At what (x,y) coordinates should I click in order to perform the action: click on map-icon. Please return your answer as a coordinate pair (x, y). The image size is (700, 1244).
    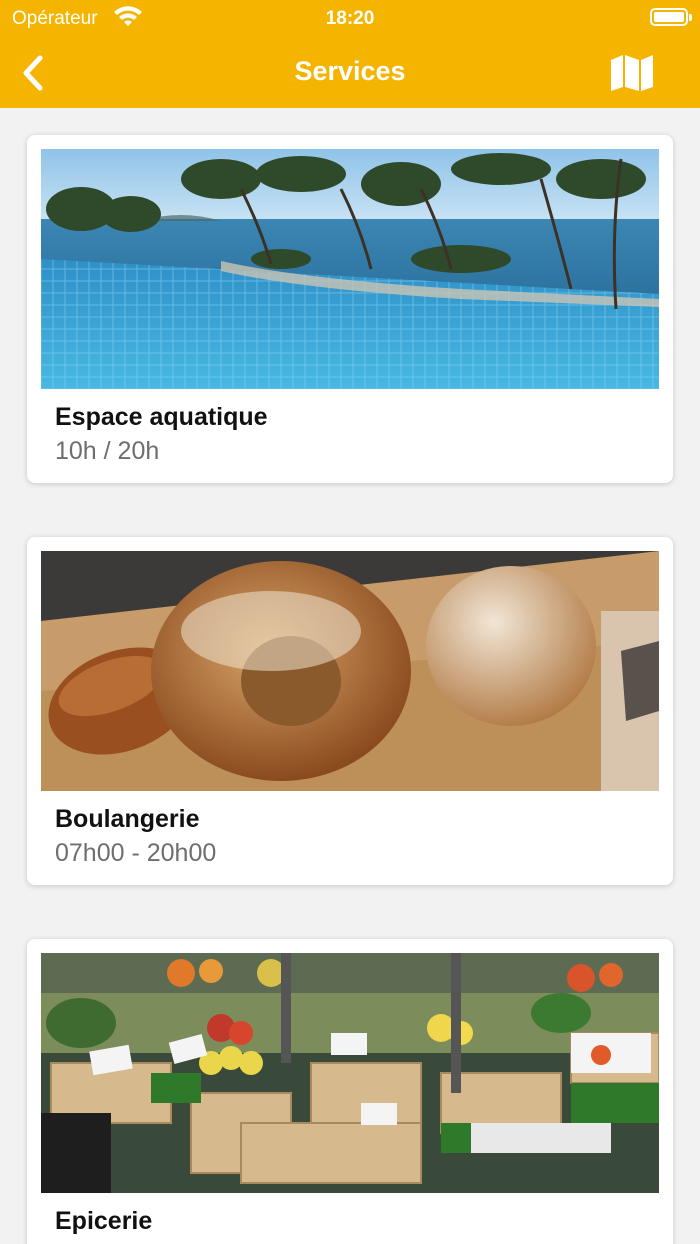
    Looking at the image, I should click on (632, 73).